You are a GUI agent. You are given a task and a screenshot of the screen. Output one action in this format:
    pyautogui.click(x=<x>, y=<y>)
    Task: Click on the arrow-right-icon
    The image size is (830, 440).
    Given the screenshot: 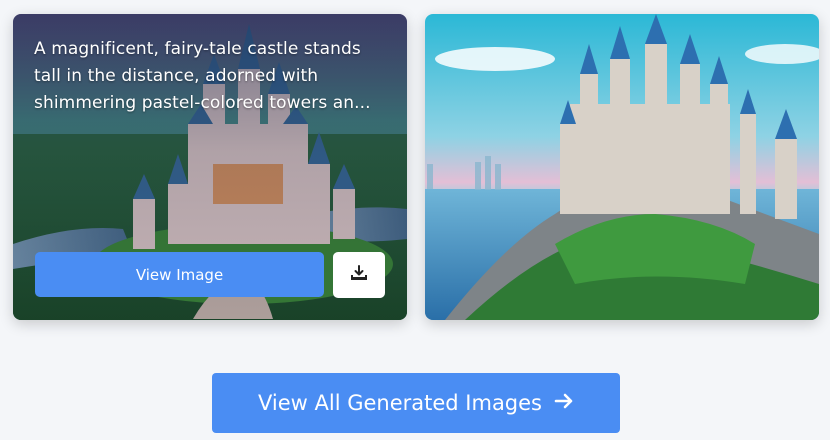 What is the action you would take?
    pyautogui.click(x=564, y=403)
    